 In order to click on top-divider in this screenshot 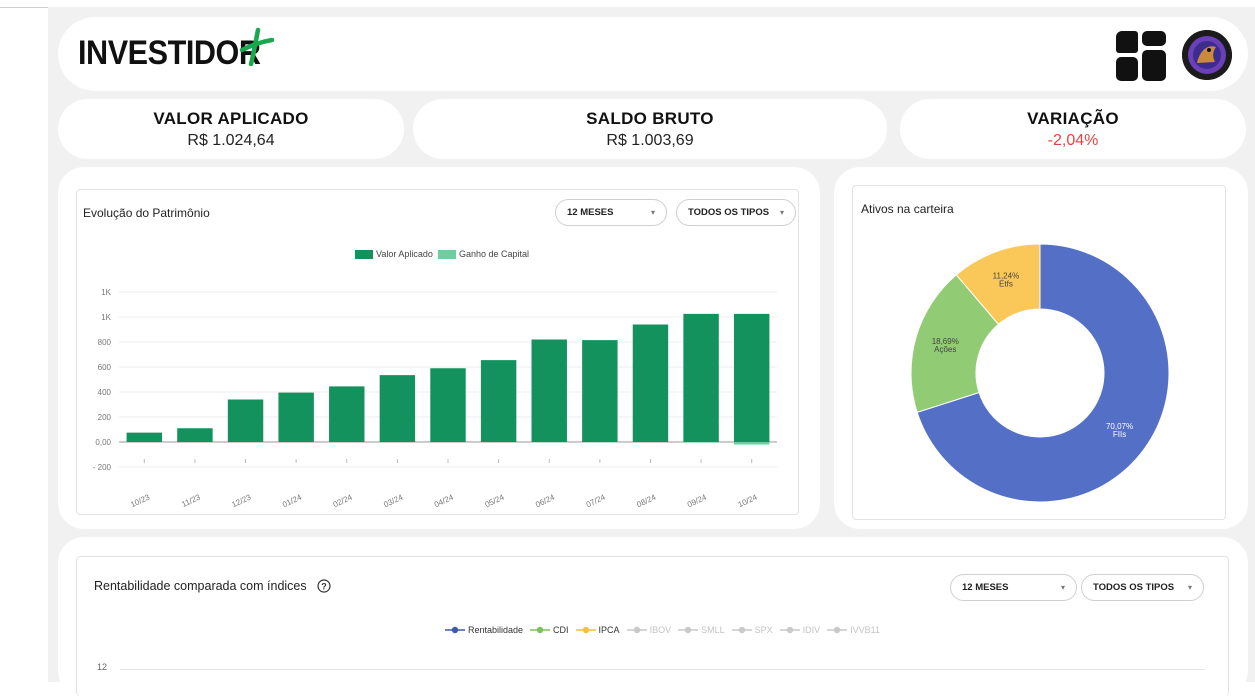, I will do `click(24, 7)`.